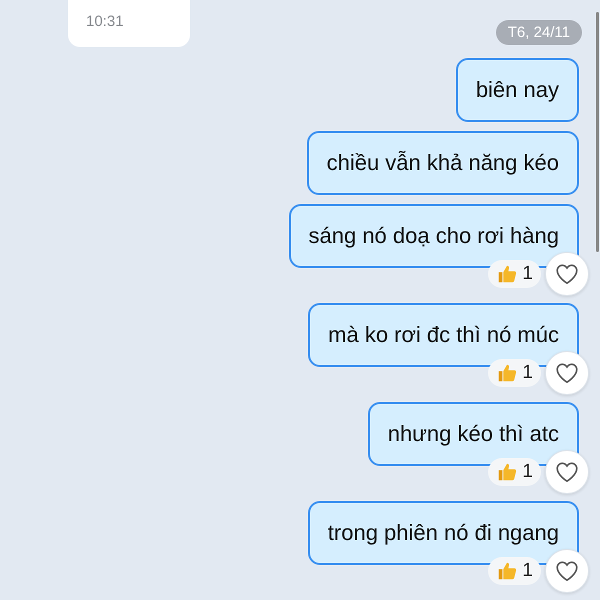  What do you see at coordinates (517, 90) in the screenshot?
I see `message-bubble: biên nay` at bounding box center [517, 90].